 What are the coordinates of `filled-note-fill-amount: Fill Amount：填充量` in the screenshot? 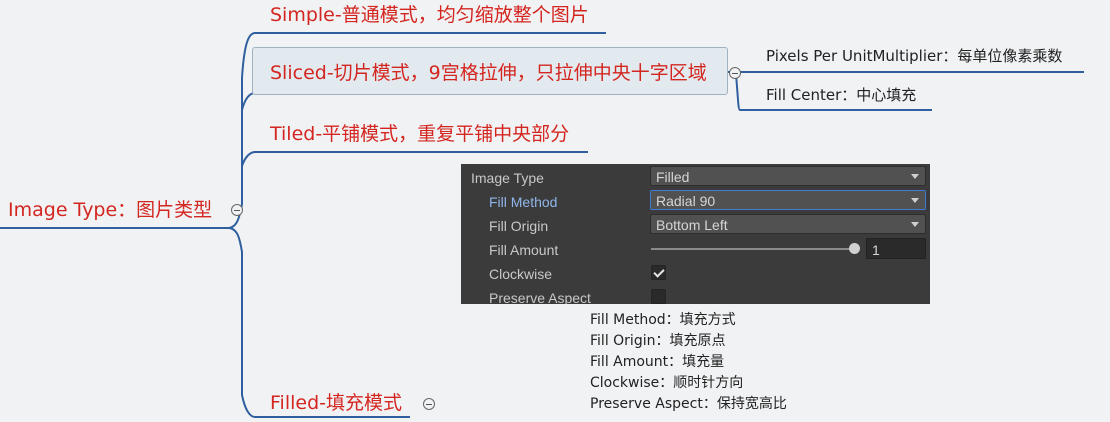 It's located at (657, 362).